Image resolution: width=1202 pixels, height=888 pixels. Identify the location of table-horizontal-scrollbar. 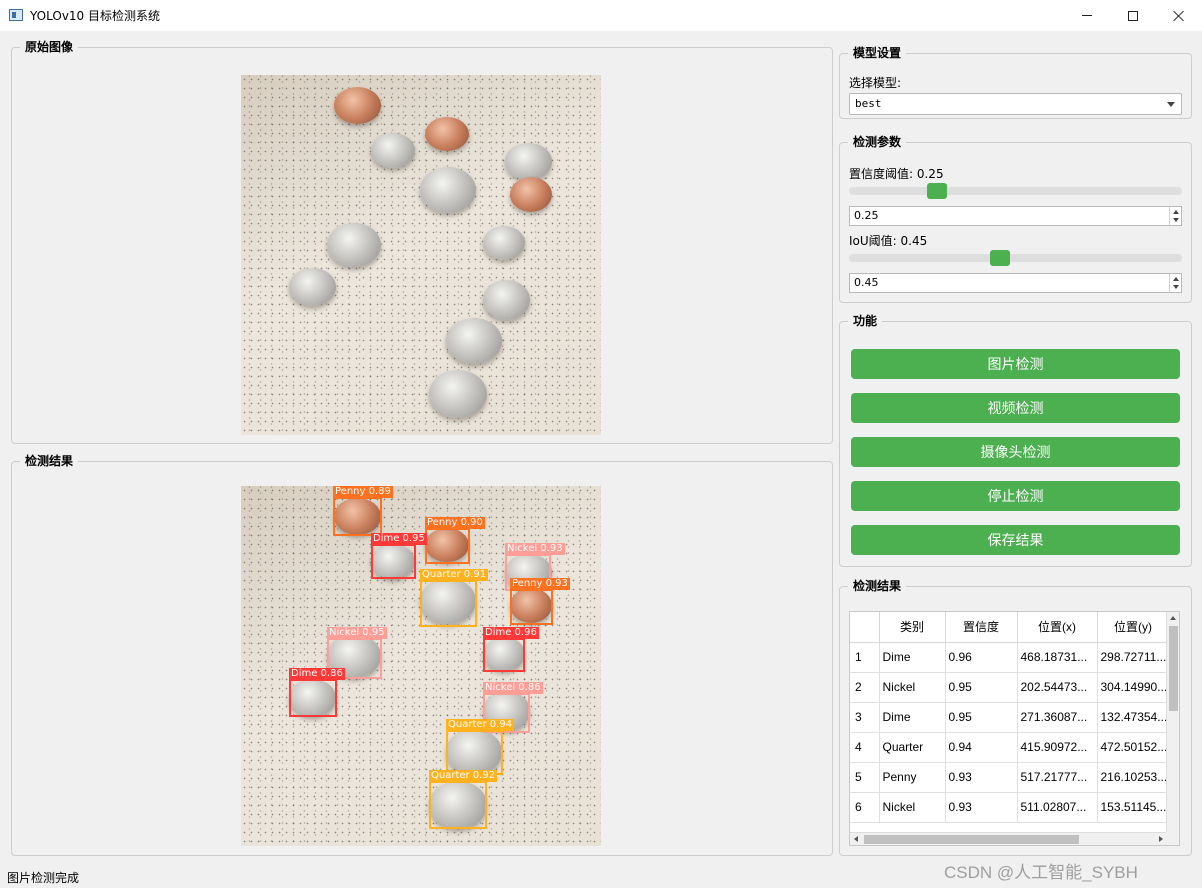
(1008, 838).